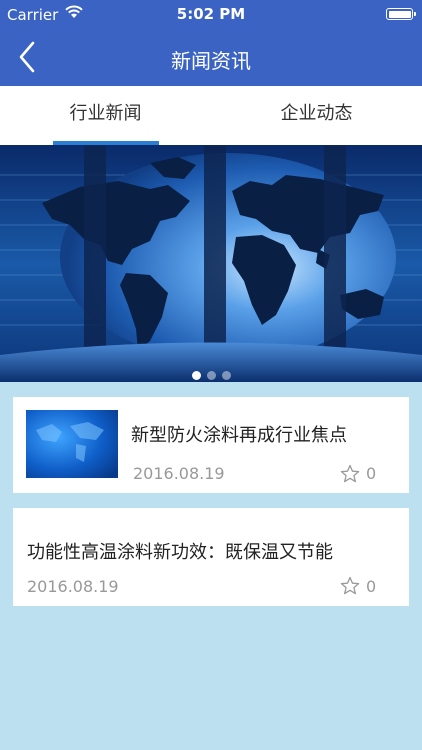 This screenshot has width=422, height=750. What do you see at coordinates (180, 552) in the screenshot?
I see `news-title: 功能性高温涂料新功效：既保温又节能` at bounding box center [180, 552].